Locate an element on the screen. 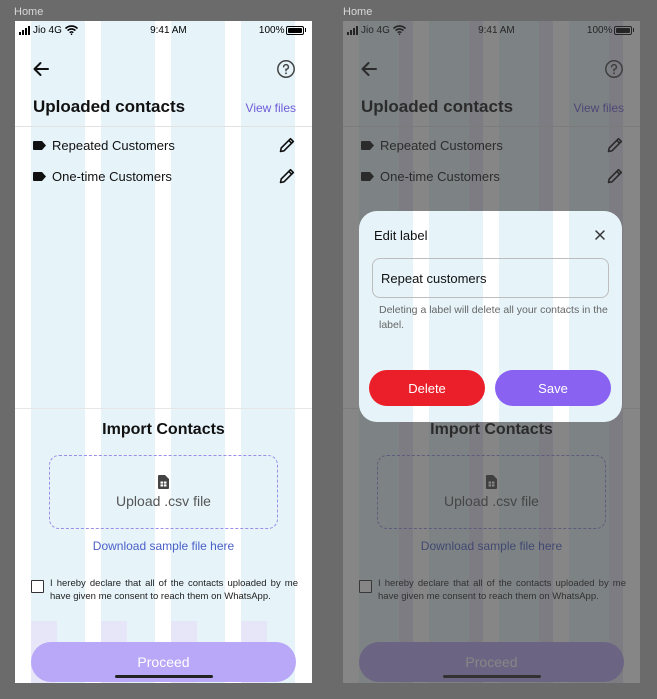 Image resolution: width=657 pixels, height=699 pixels. label-item-repeated: Repeated Customers is located at coordinates (164, 145).